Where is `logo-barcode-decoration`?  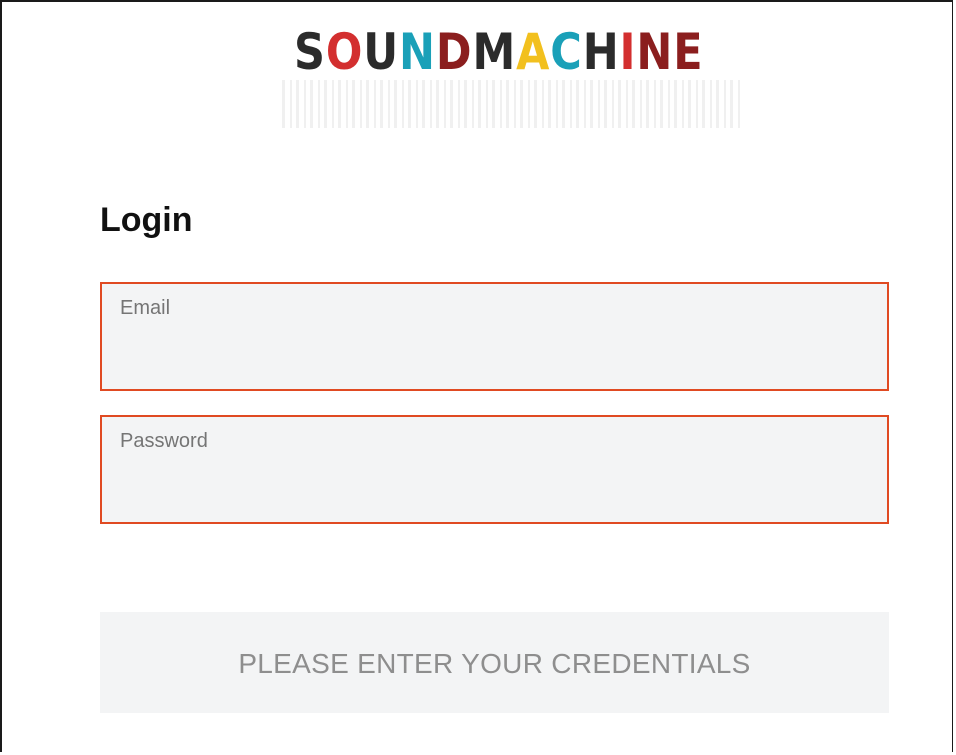 logo-barcode-decoration is located at coordinates (512, 104).